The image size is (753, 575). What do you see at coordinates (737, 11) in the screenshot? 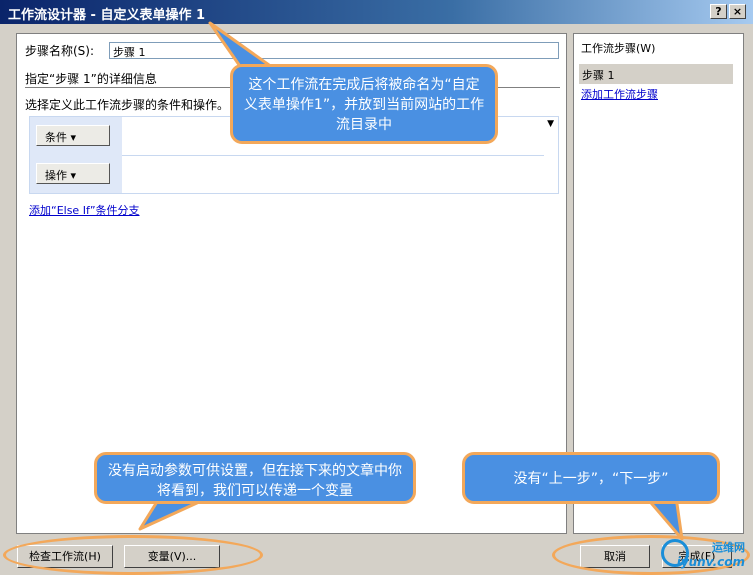
I see `close-button: ×` at bounding box center [737, 11].